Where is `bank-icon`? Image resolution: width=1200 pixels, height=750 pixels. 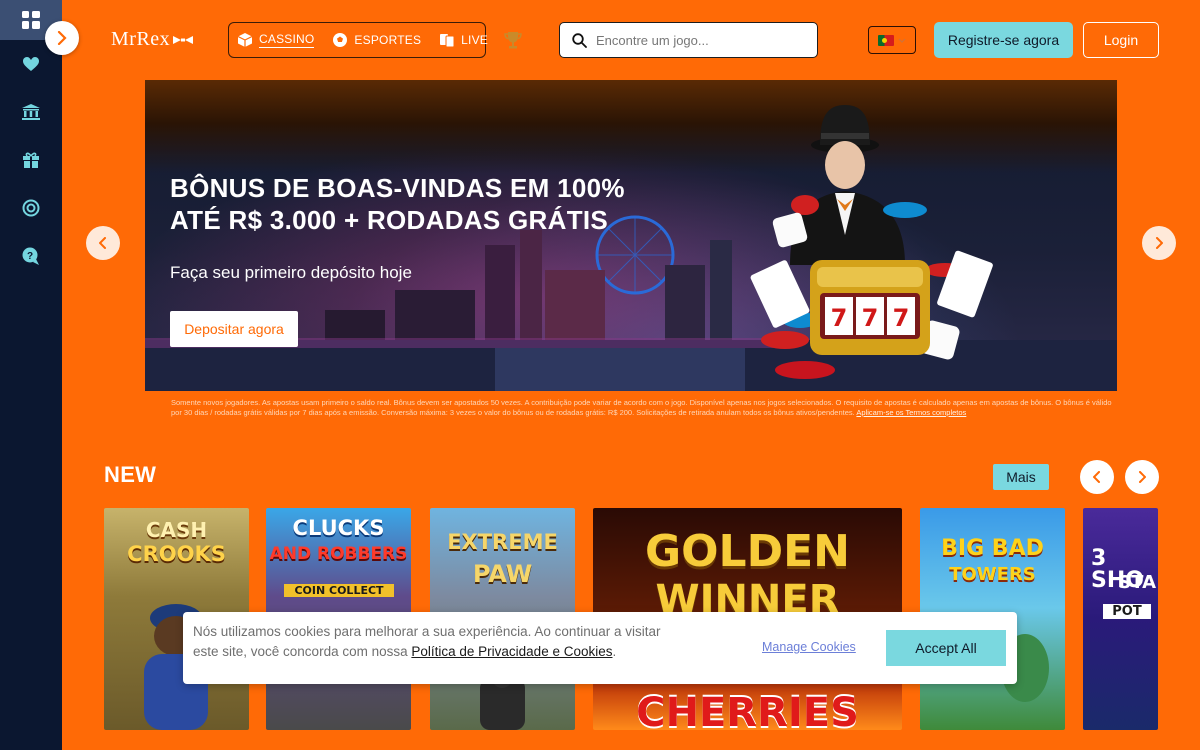 bank-icon is located at coordinates (31, 112).